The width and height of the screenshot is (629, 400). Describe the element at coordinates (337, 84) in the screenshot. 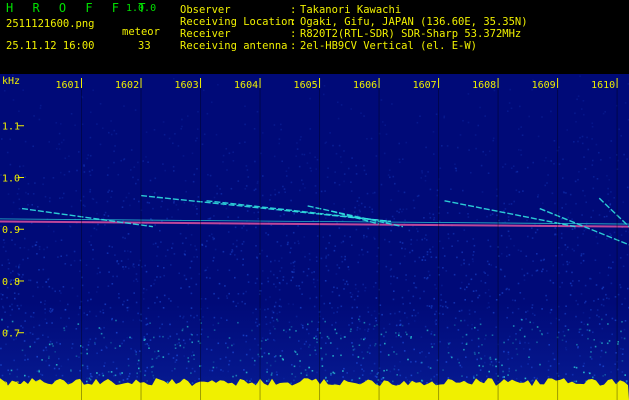

I see `x-axis-ticks: 1601 1602 1603 1604 1605 1606 1607 1608 1609 1610` at that location.